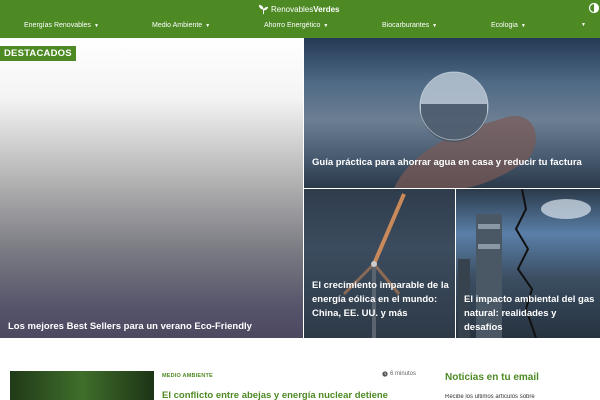  What do you see at coordinates (594, 8) in the screenshot?
I see `theme-toggle-icon` at bounding box center [594, 8].